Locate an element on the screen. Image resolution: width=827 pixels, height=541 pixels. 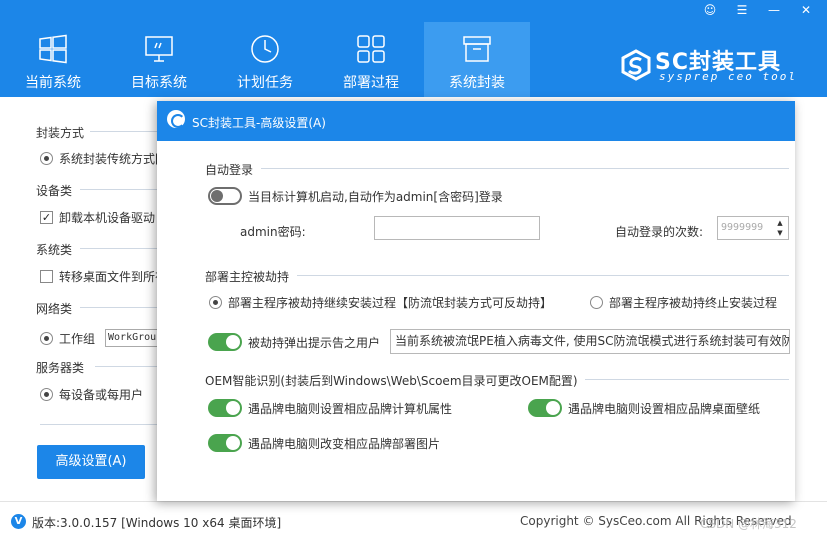
checkbox is located at coordinates (46, 276).